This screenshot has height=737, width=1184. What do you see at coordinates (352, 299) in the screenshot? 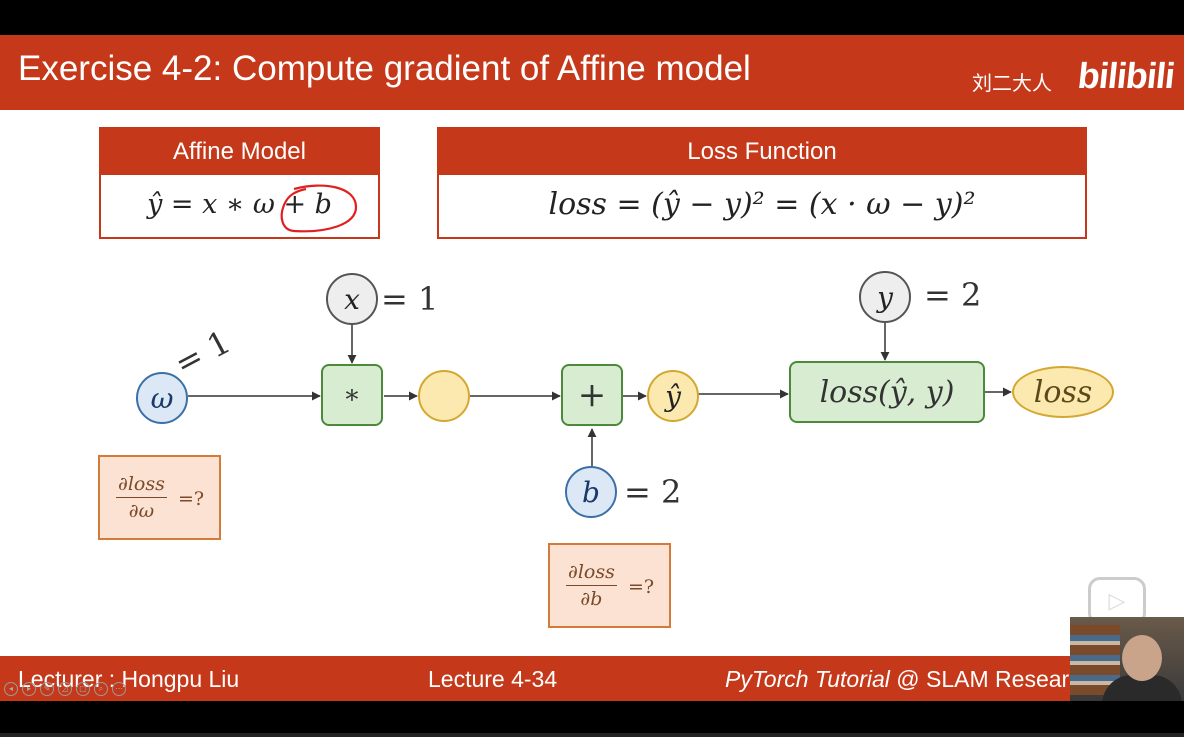
I see `x-node: x` at bounding box center [352, 299].